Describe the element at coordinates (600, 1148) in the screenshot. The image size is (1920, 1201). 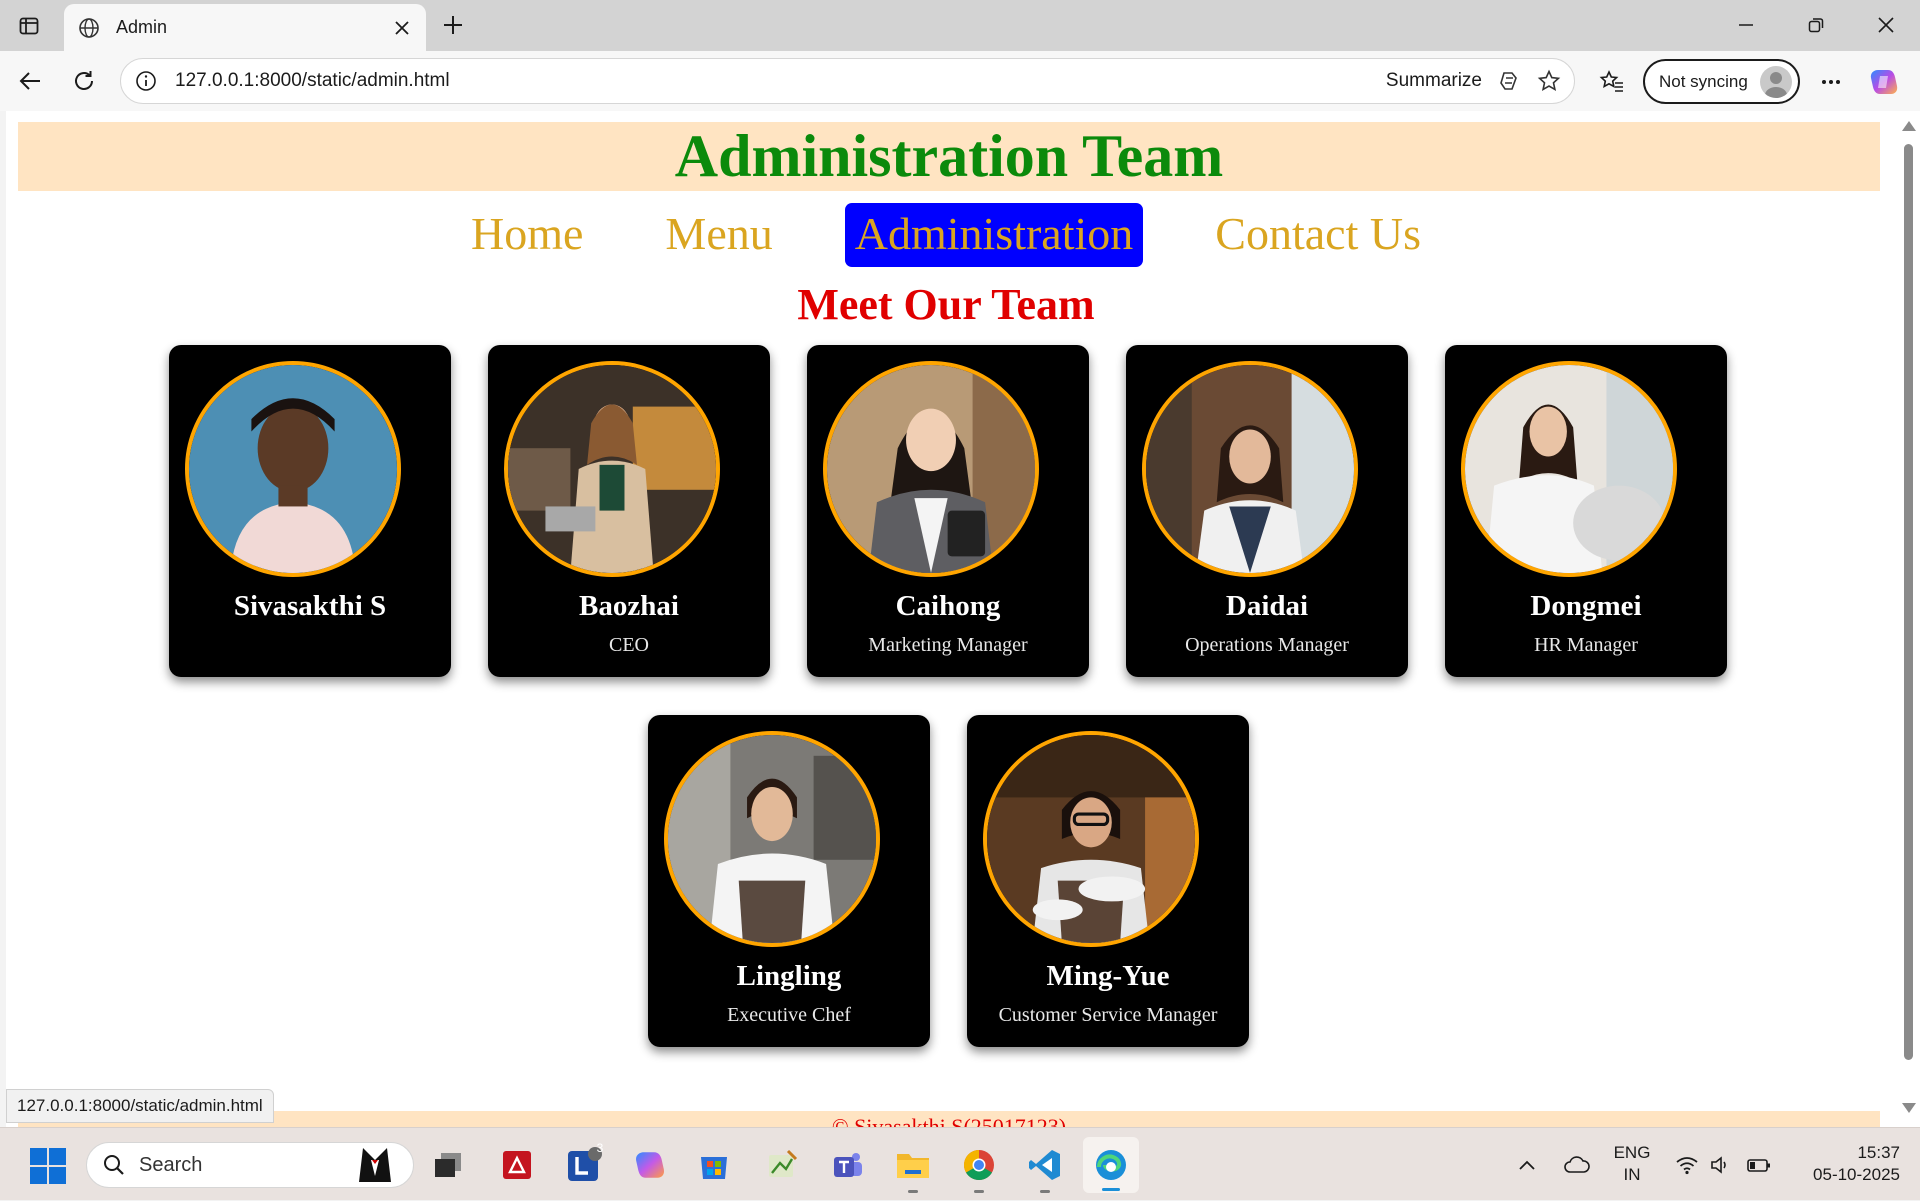
I see `notification-badge: 3` at that location.